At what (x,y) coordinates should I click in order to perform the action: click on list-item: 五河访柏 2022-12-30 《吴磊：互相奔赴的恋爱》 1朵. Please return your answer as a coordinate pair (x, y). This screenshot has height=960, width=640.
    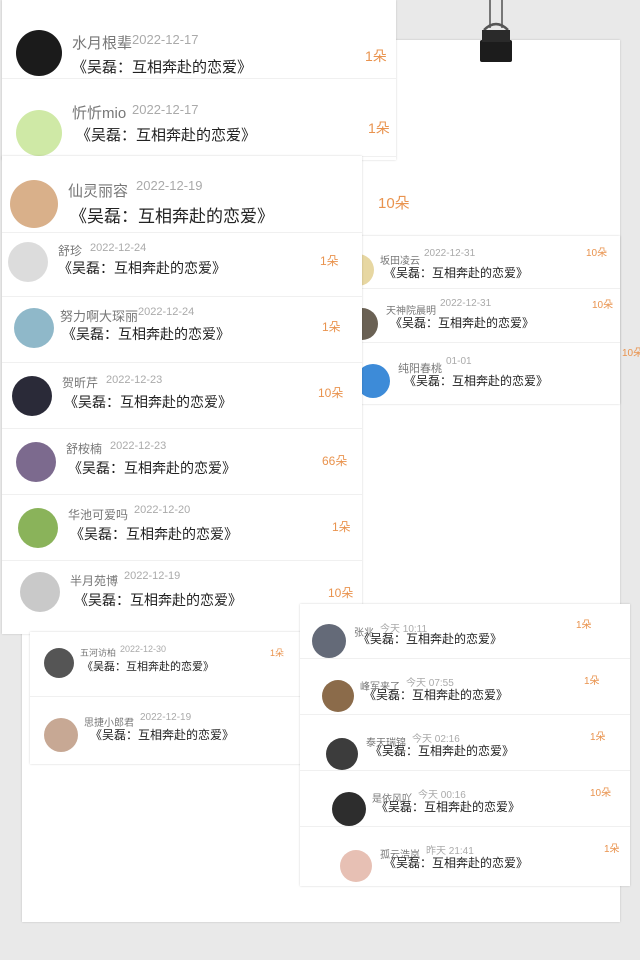
    Looking at the image, I should click on (175, 664).